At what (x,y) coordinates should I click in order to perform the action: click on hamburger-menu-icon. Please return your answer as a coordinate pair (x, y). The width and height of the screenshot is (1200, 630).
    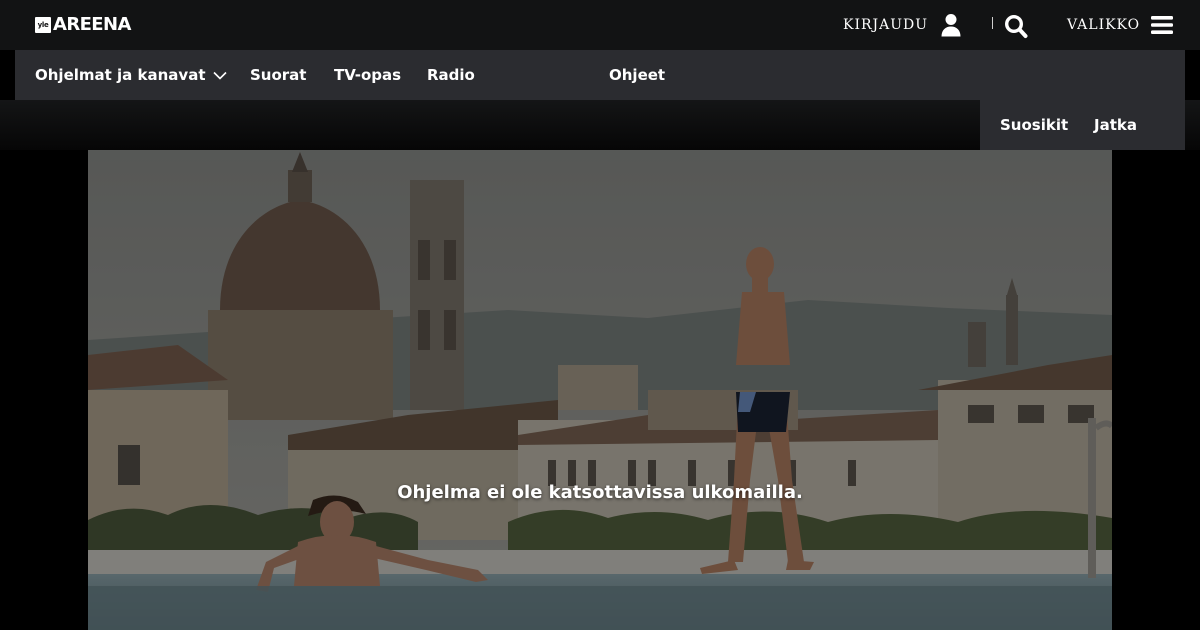
    Looking at the image, I should click on (1162, 25).